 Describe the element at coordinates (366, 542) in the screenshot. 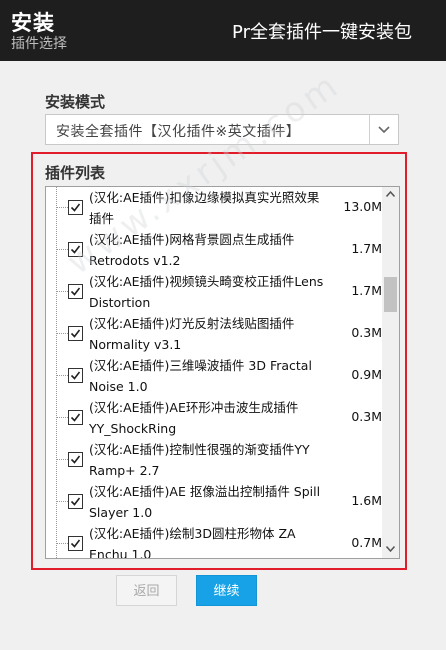

I see `plugin-size: 0.7M` at that location.